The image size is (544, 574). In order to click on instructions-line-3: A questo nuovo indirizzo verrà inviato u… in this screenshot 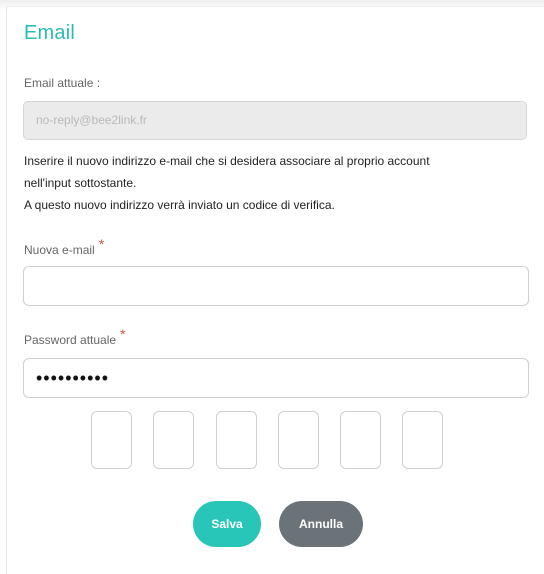, I will do `click(179, 205)`.